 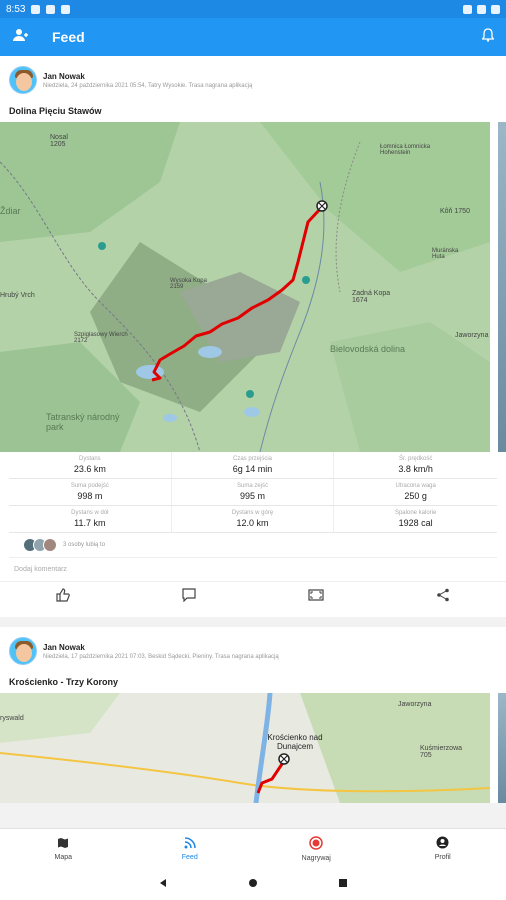 What do you see at coordinates (51, 9) in the screenshot?
I see `message-icon` at bounding box center [51, 9].